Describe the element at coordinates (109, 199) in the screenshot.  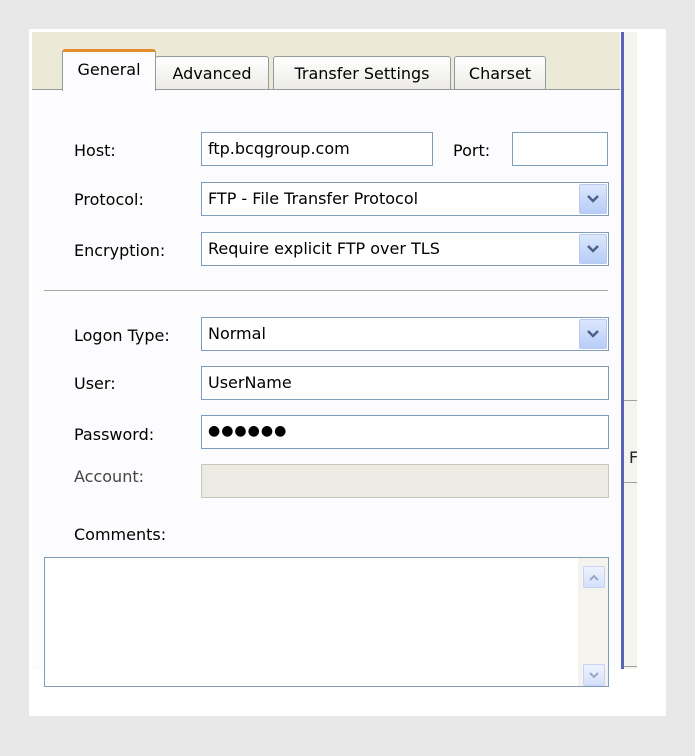
I see `protocol-label: Protocol:` at that location.